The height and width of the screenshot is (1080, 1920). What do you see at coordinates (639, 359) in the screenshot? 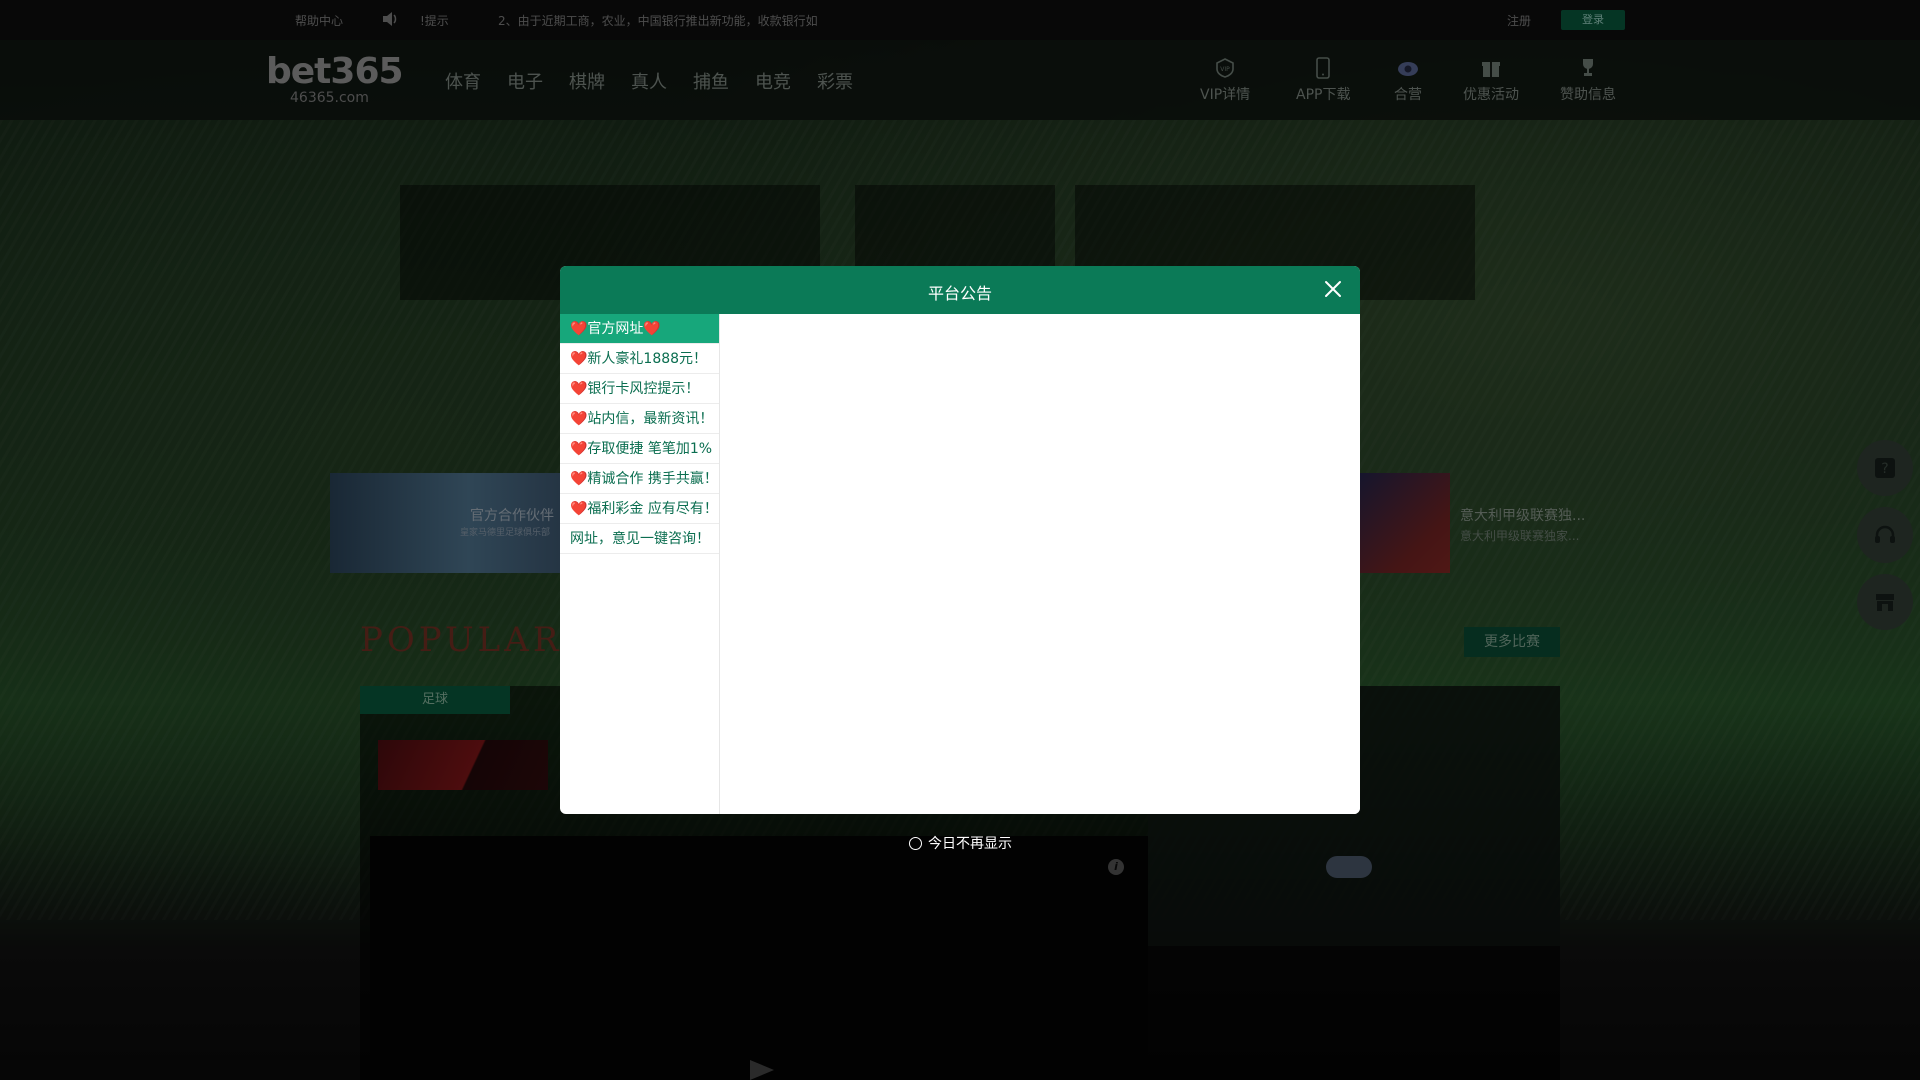
I see `announcement-item-new-user-gift: ❤️新人豪礼1888元！` at bounding box center [639, 359].